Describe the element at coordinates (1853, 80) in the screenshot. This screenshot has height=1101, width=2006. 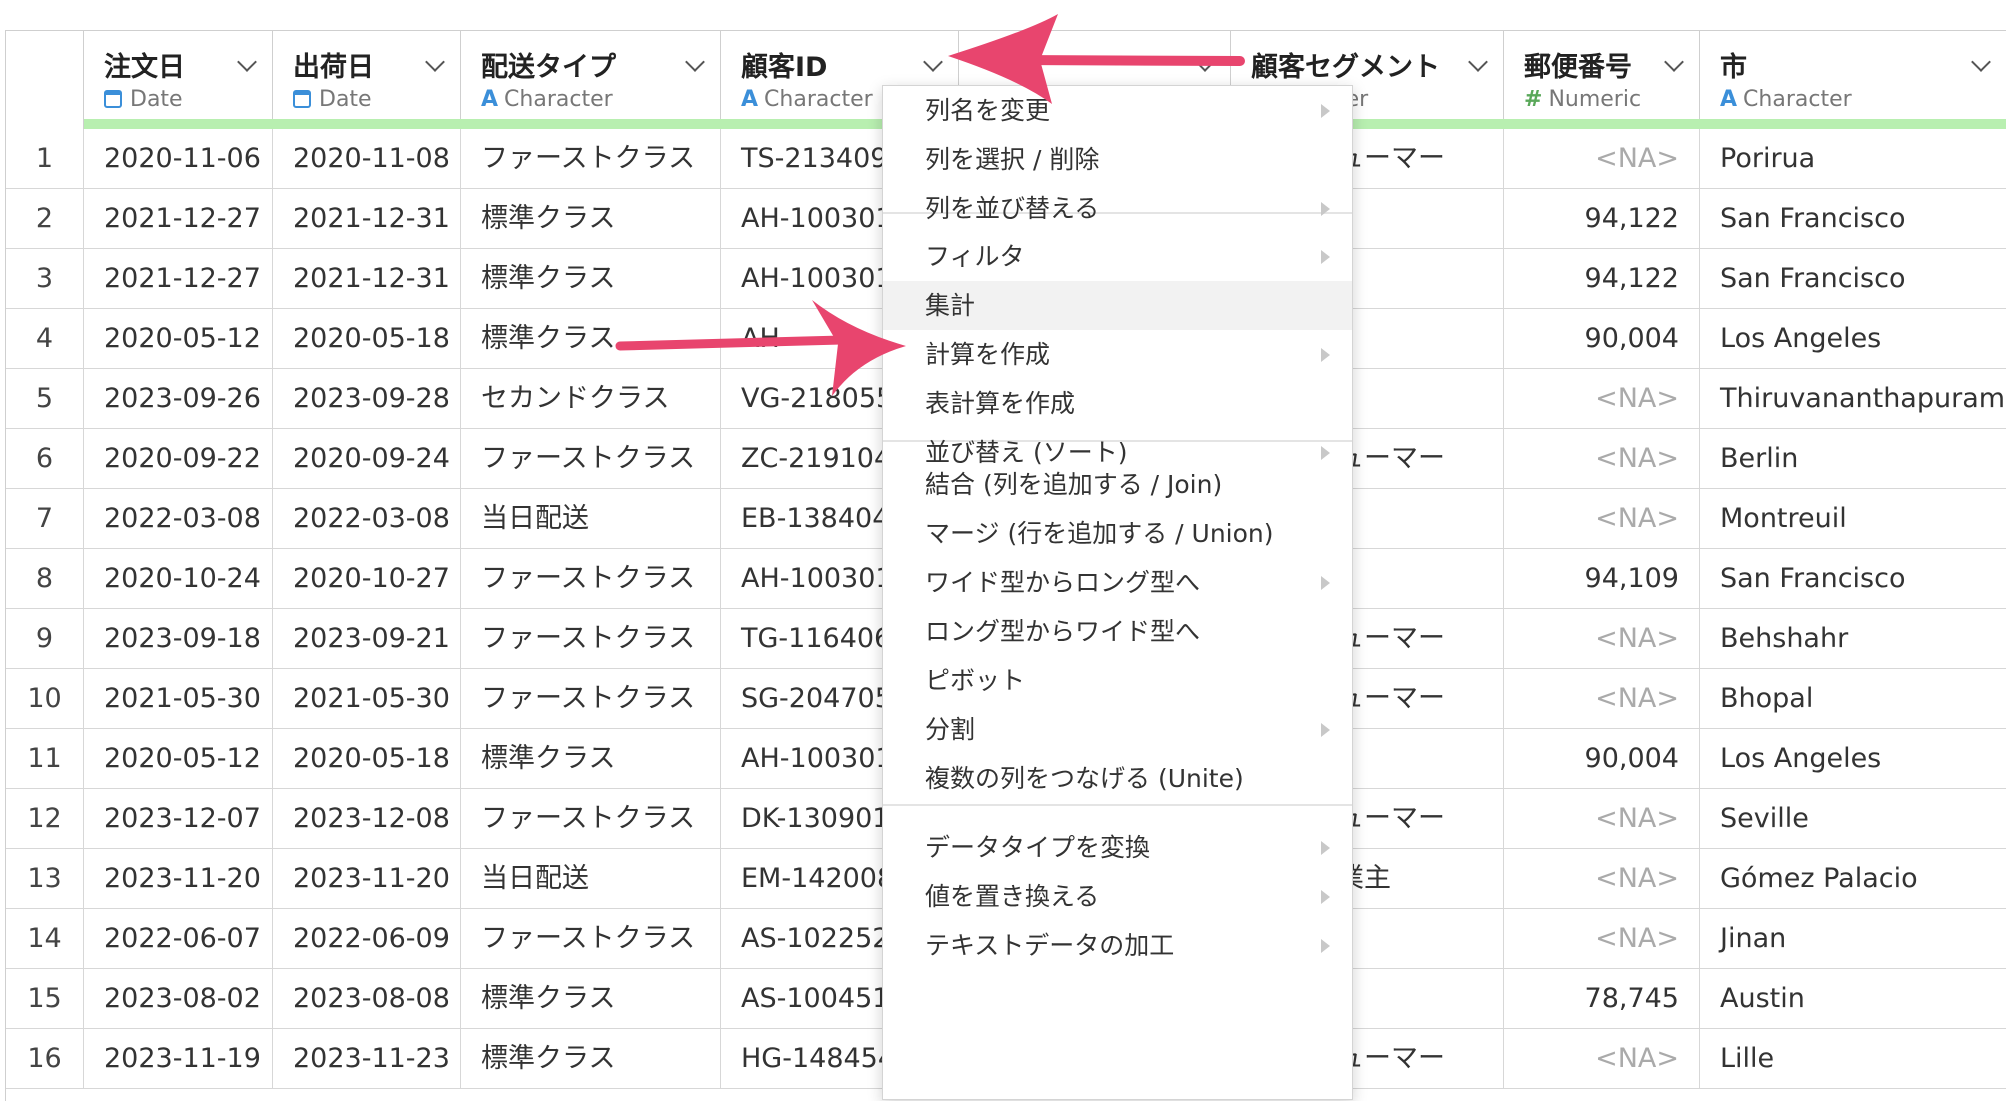
I see `column-header-city: 市 A Character` at that location.